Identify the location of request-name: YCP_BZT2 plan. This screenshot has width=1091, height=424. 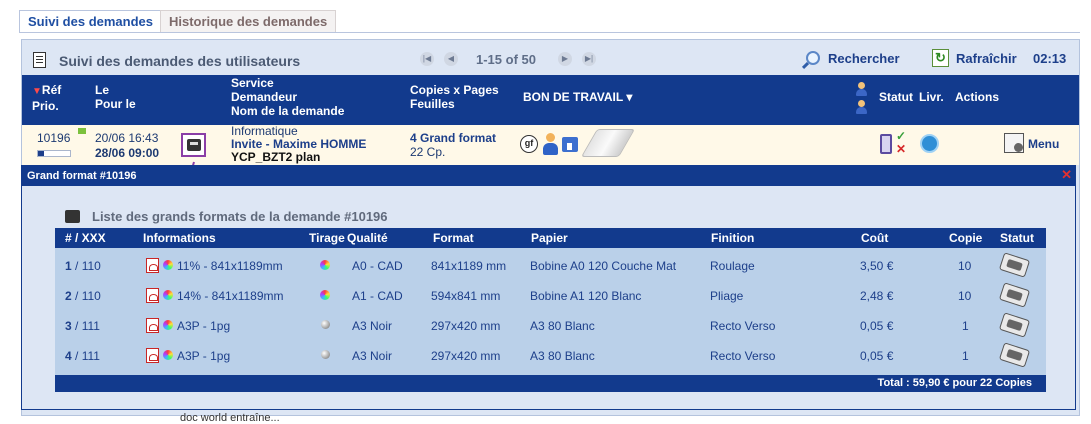
(276, 157).